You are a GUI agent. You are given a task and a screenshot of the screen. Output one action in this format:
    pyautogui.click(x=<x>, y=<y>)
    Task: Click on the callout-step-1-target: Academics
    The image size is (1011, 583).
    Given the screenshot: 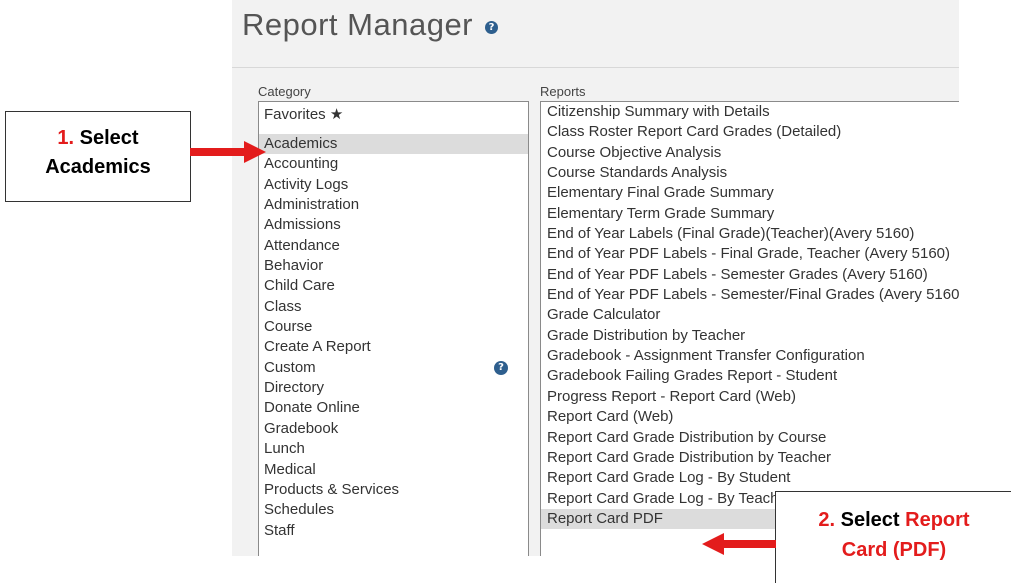 What is the action you would take?
    pyautogui.click(x=98, y=167)
    